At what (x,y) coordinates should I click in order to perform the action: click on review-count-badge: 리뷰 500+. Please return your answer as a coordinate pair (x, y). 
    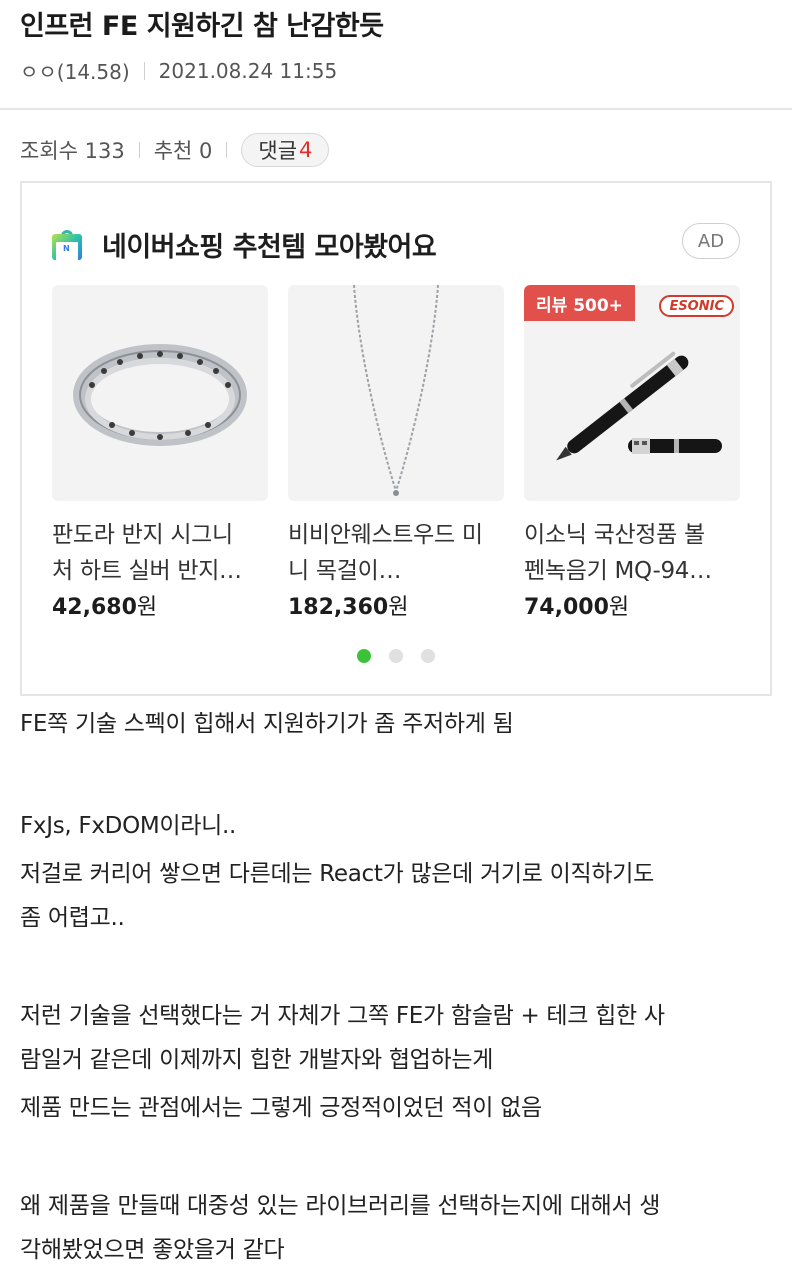
    Looking at the image, I should click on (579, 303).